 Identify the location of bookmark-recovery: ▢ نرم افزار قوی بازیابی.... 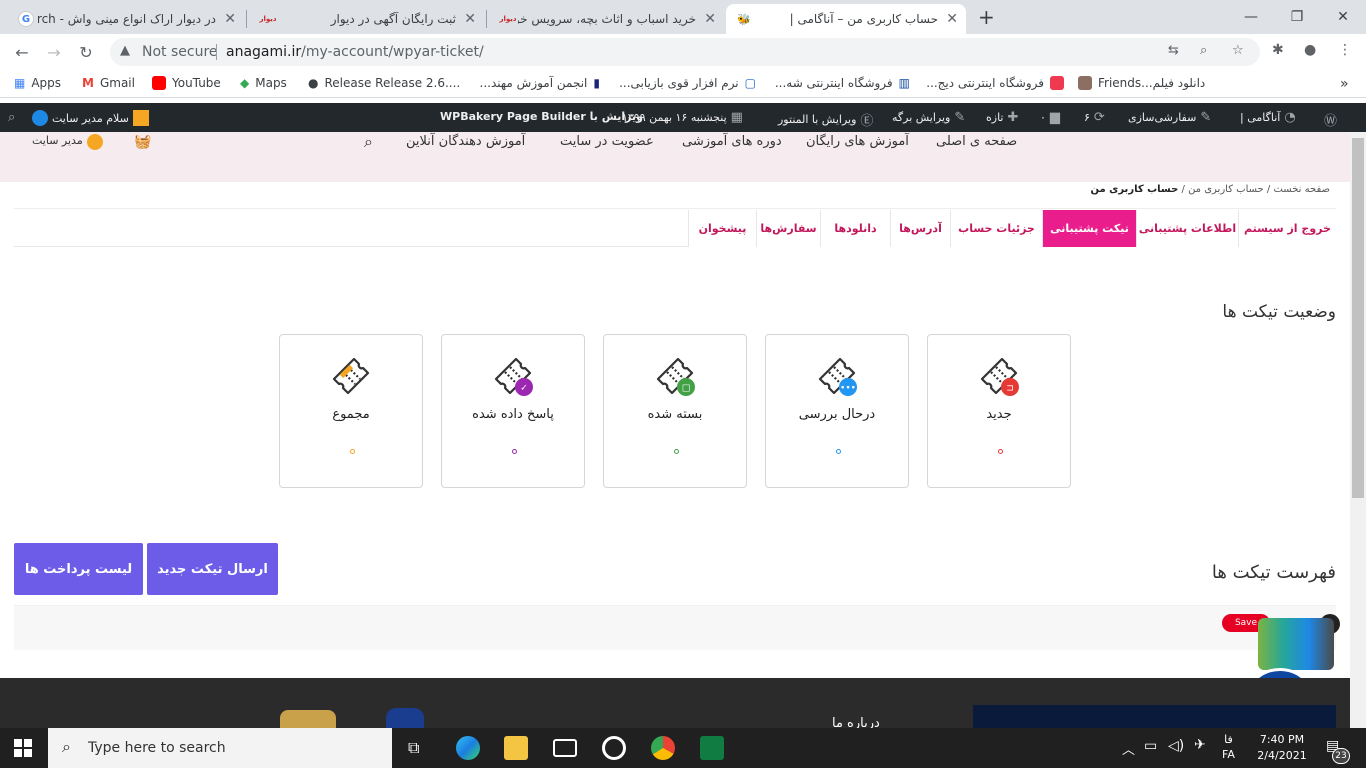
(686, 83).